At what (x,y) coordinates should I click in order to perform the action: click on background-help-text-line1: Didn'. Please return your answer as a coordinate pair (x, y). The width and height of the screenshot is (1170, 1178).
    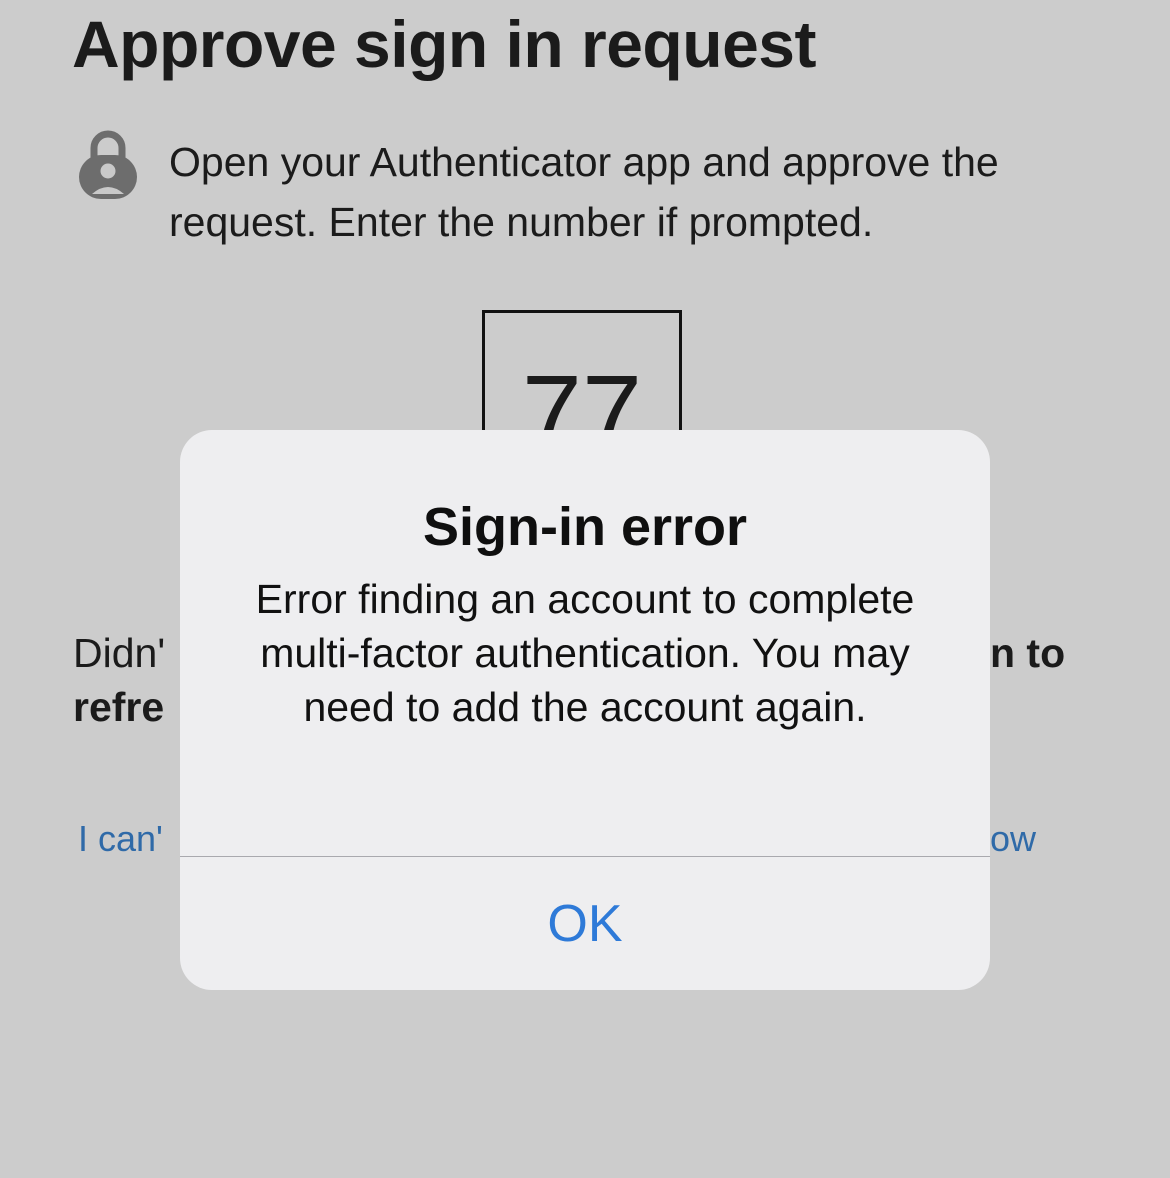
    Looking at the image, I should click on (119, 653).